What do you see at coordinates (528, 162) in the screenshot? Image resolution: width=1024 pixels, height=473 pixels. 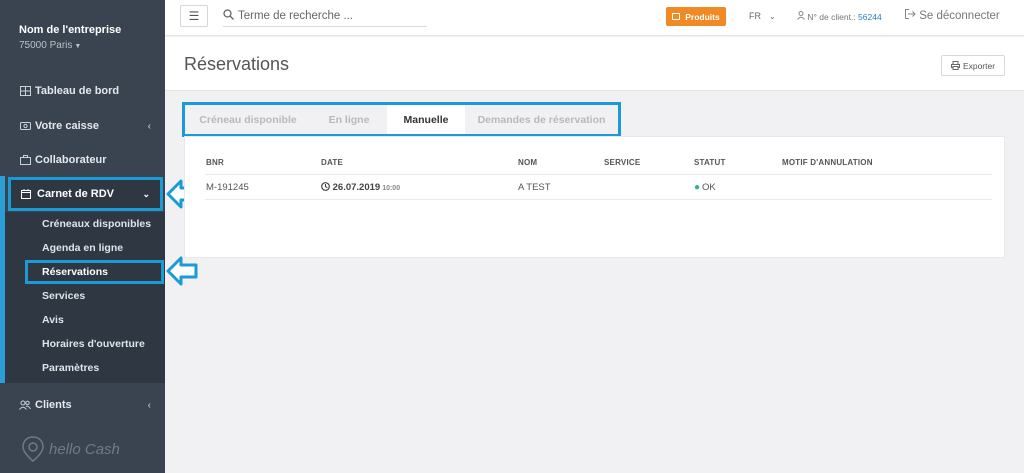 I see `column-header-name: NOM` at bounding box center [528, 162].